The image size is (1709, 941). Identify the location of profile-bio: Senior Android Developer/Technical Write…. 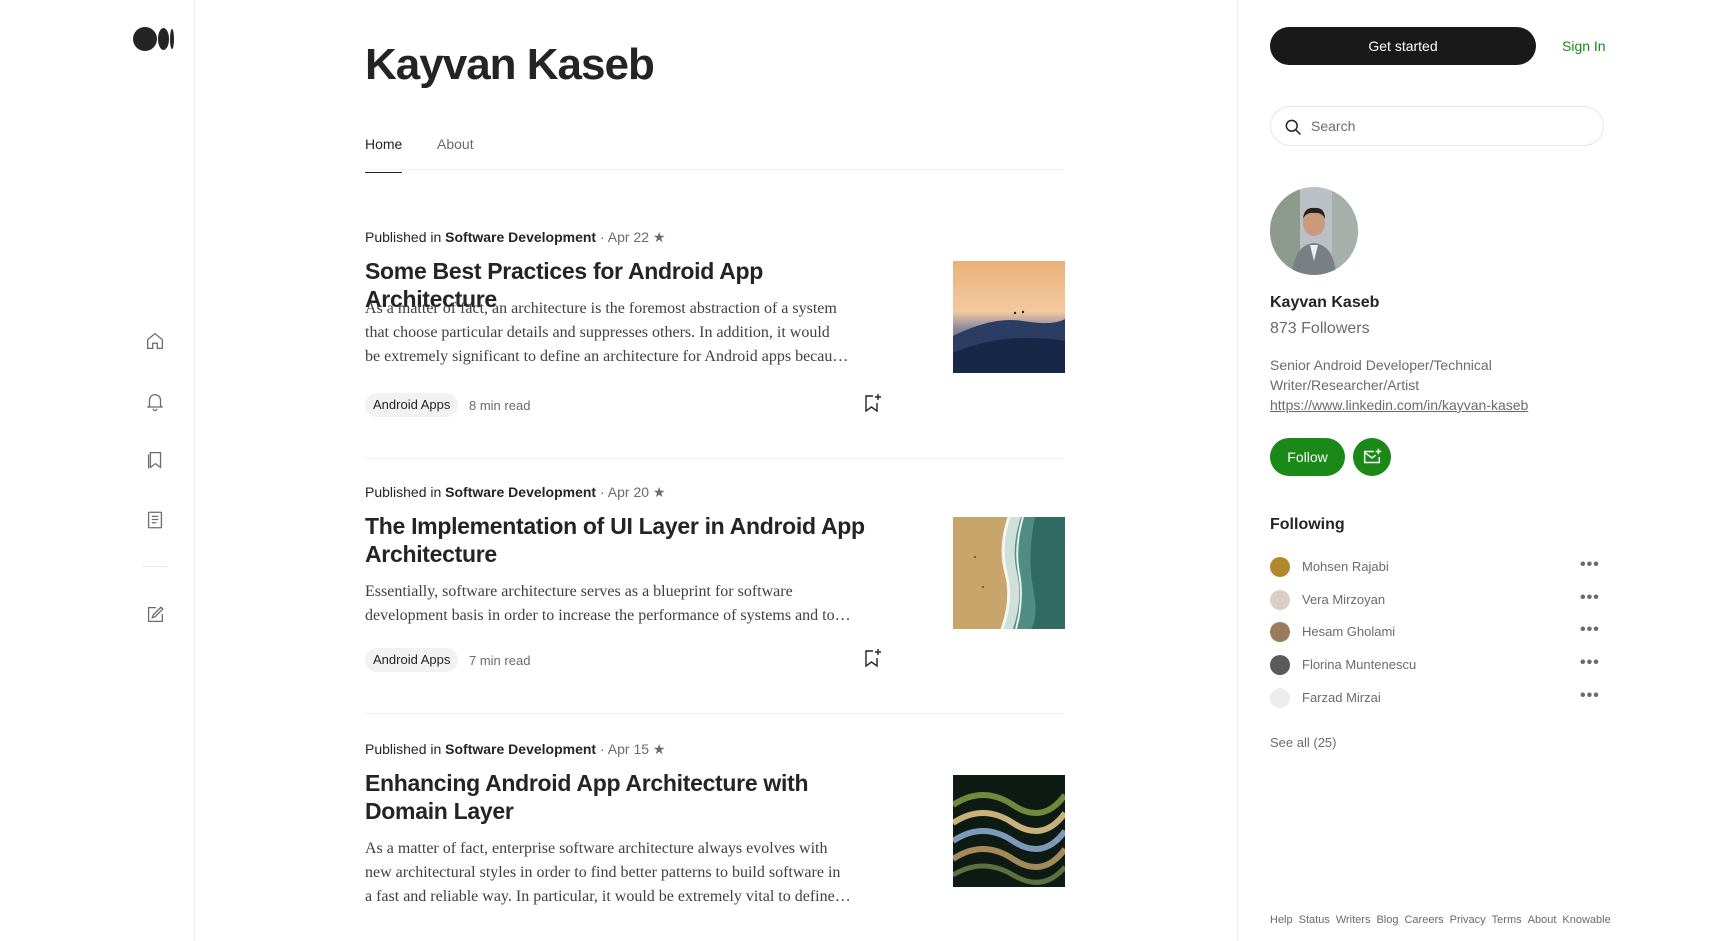
(1410, 385).